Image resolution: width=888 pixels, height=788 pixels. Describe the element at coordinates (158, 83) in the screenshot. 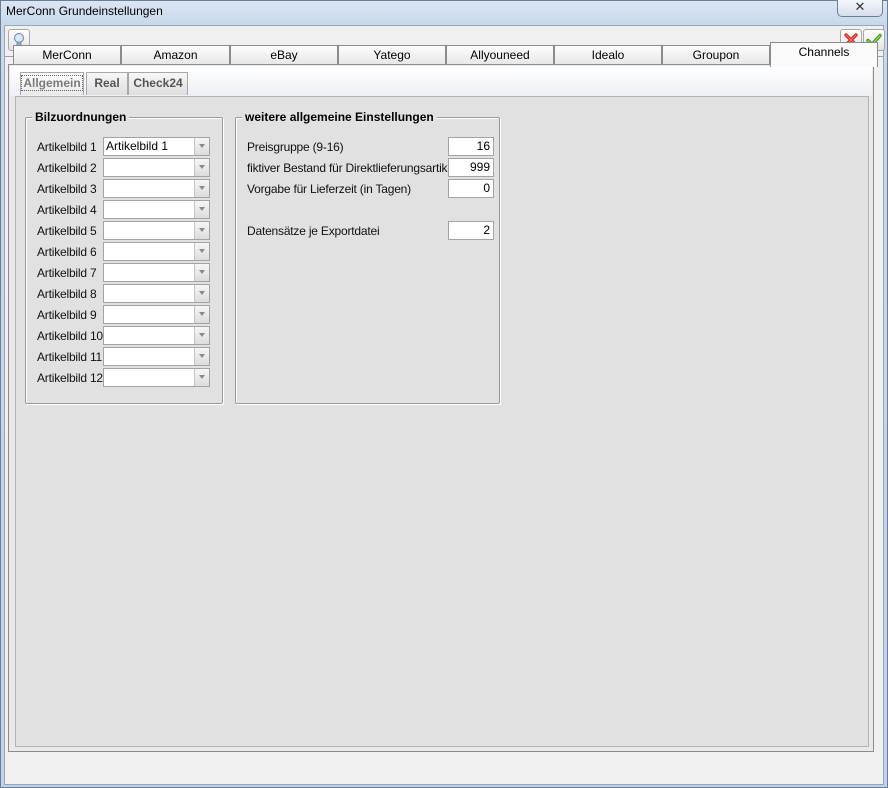

I see `subtab-check24: Check24` at that location.